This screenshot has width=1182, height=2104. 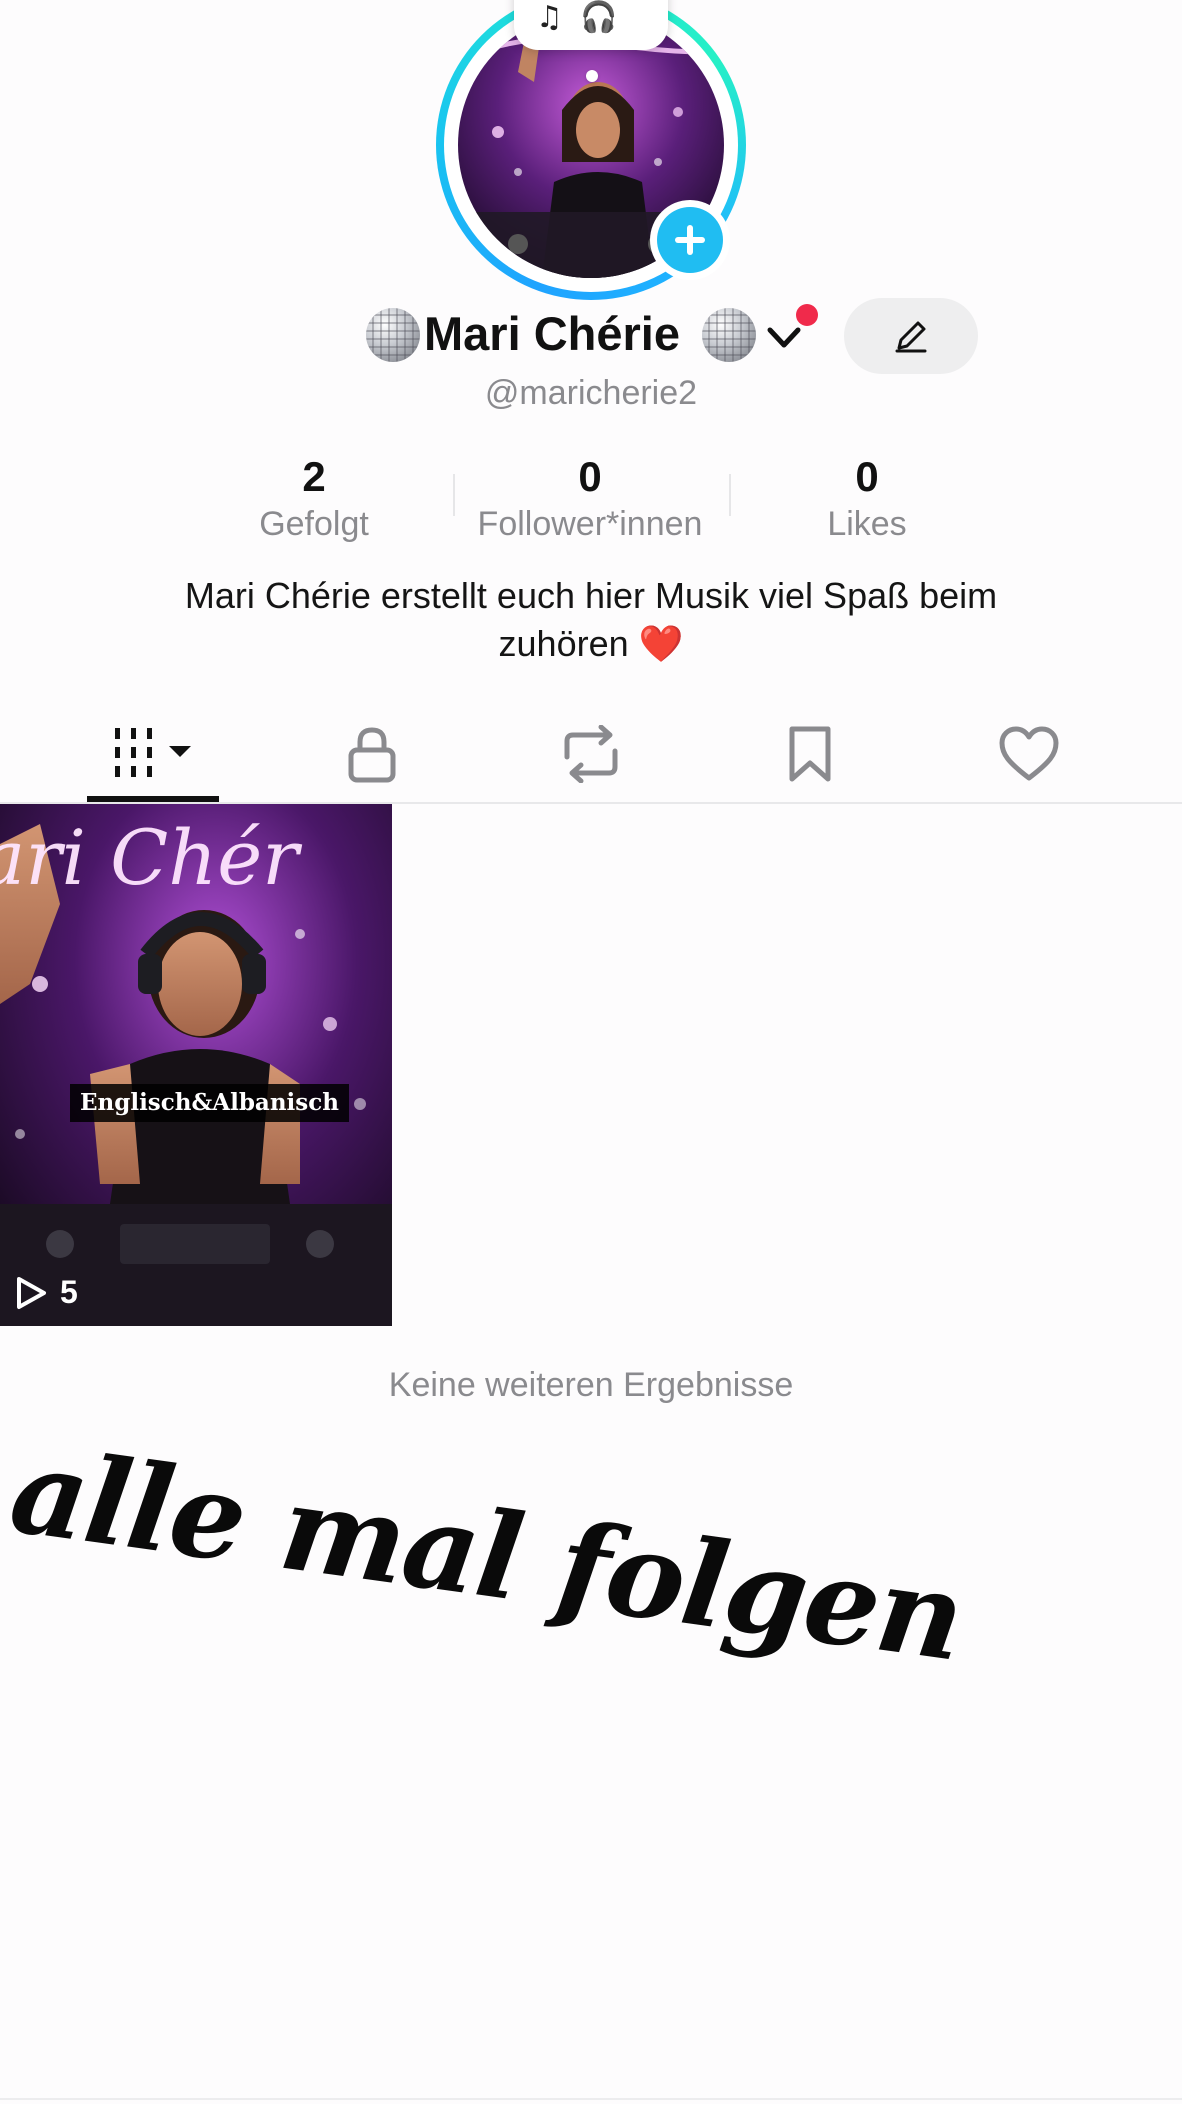 I want to click on note-text: ♫ 🎧, so click(x=579, y=17).